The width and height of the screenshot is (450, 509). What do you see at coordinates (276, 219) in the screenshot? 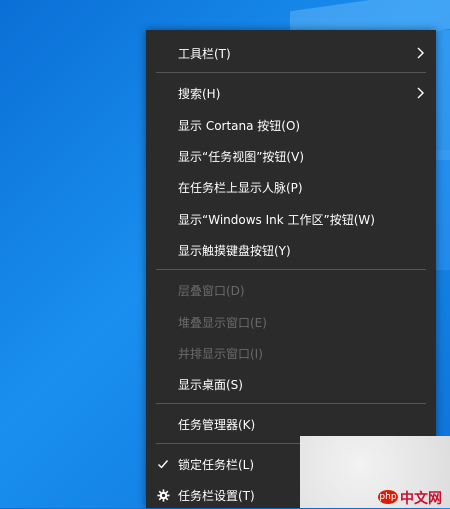
I see `menu-item-label: 显示“Windows Ink 工作区”按钮(W)` at bounding box center [276, 219].